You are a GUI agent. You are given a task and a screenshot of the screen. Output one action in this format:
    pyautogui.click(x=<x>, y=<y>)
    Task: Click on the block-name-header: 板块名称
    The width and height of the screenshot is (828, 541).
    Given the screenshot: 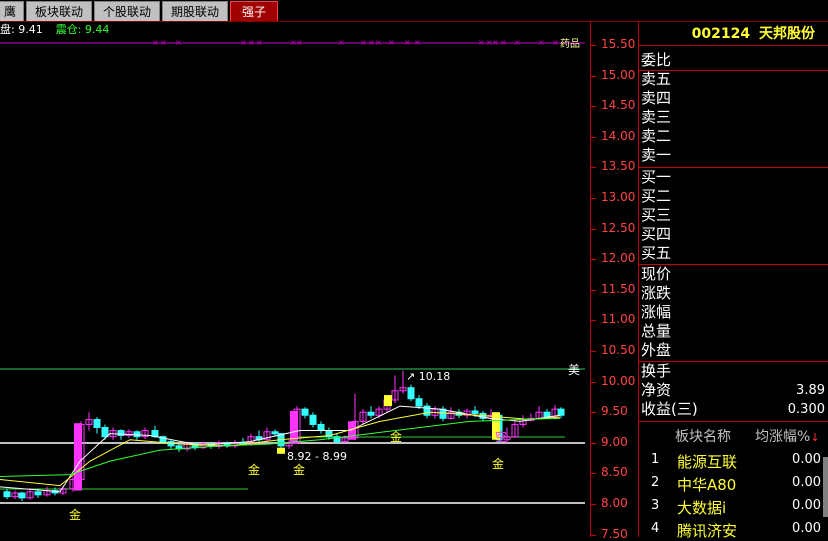 What is the action you would take?
    pyautogui.click(x=703, y=436)
    